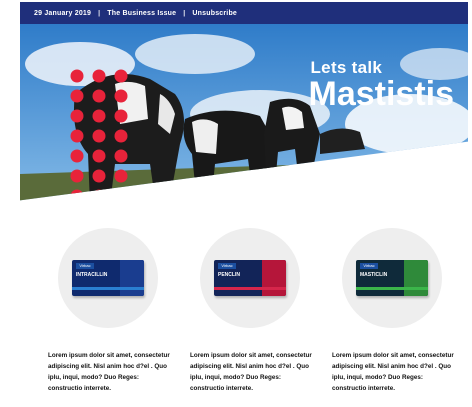  I want to click on hero-title: Mastistis, so click(381, 94).